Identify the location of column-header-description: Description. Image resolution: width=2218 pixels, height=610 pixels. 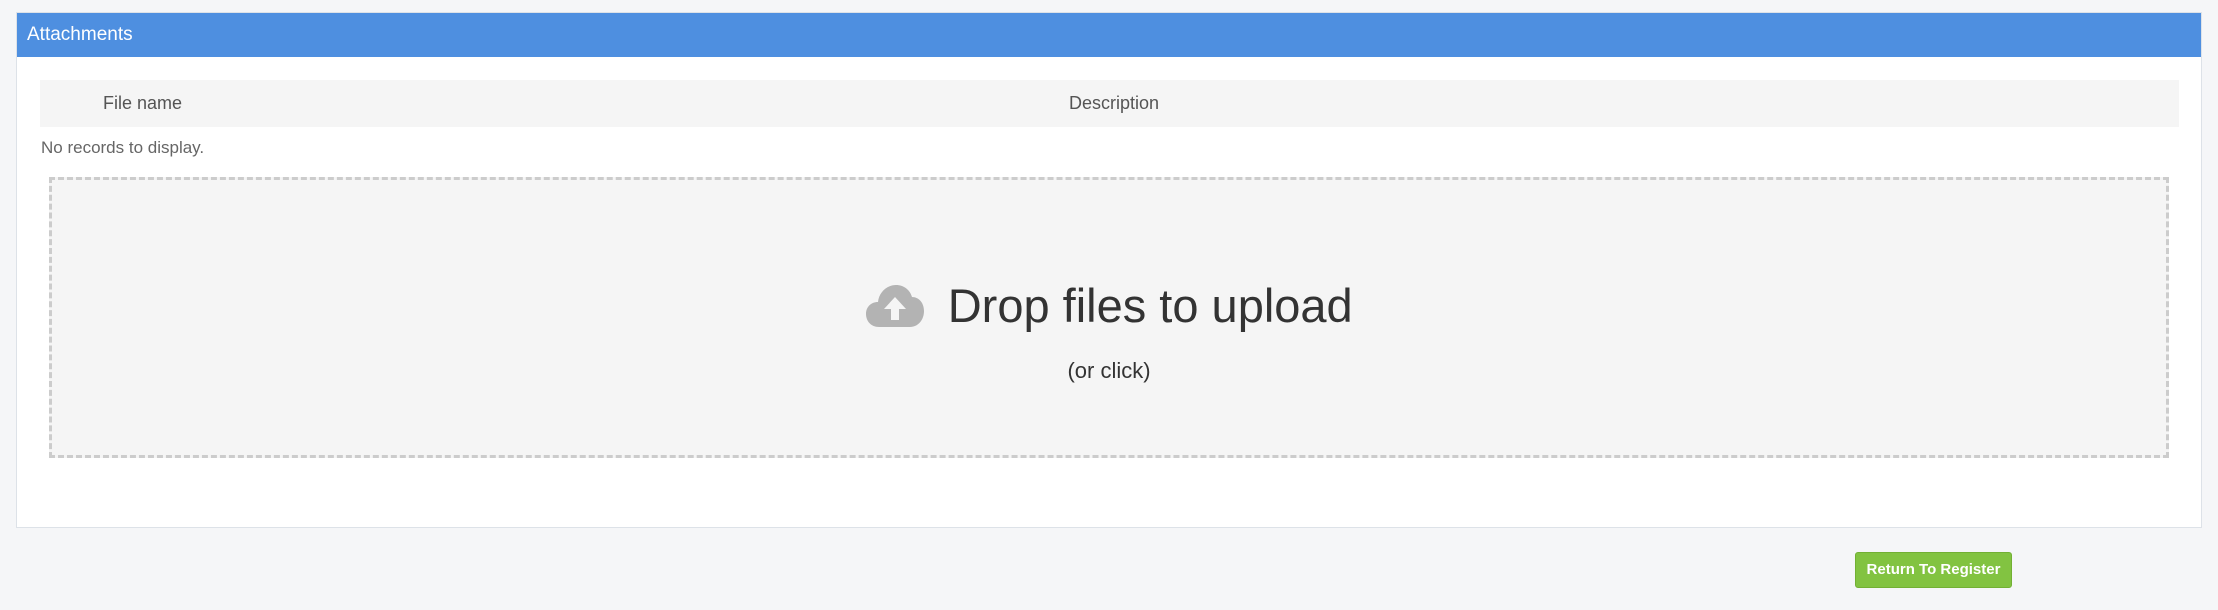
(1114, 103).